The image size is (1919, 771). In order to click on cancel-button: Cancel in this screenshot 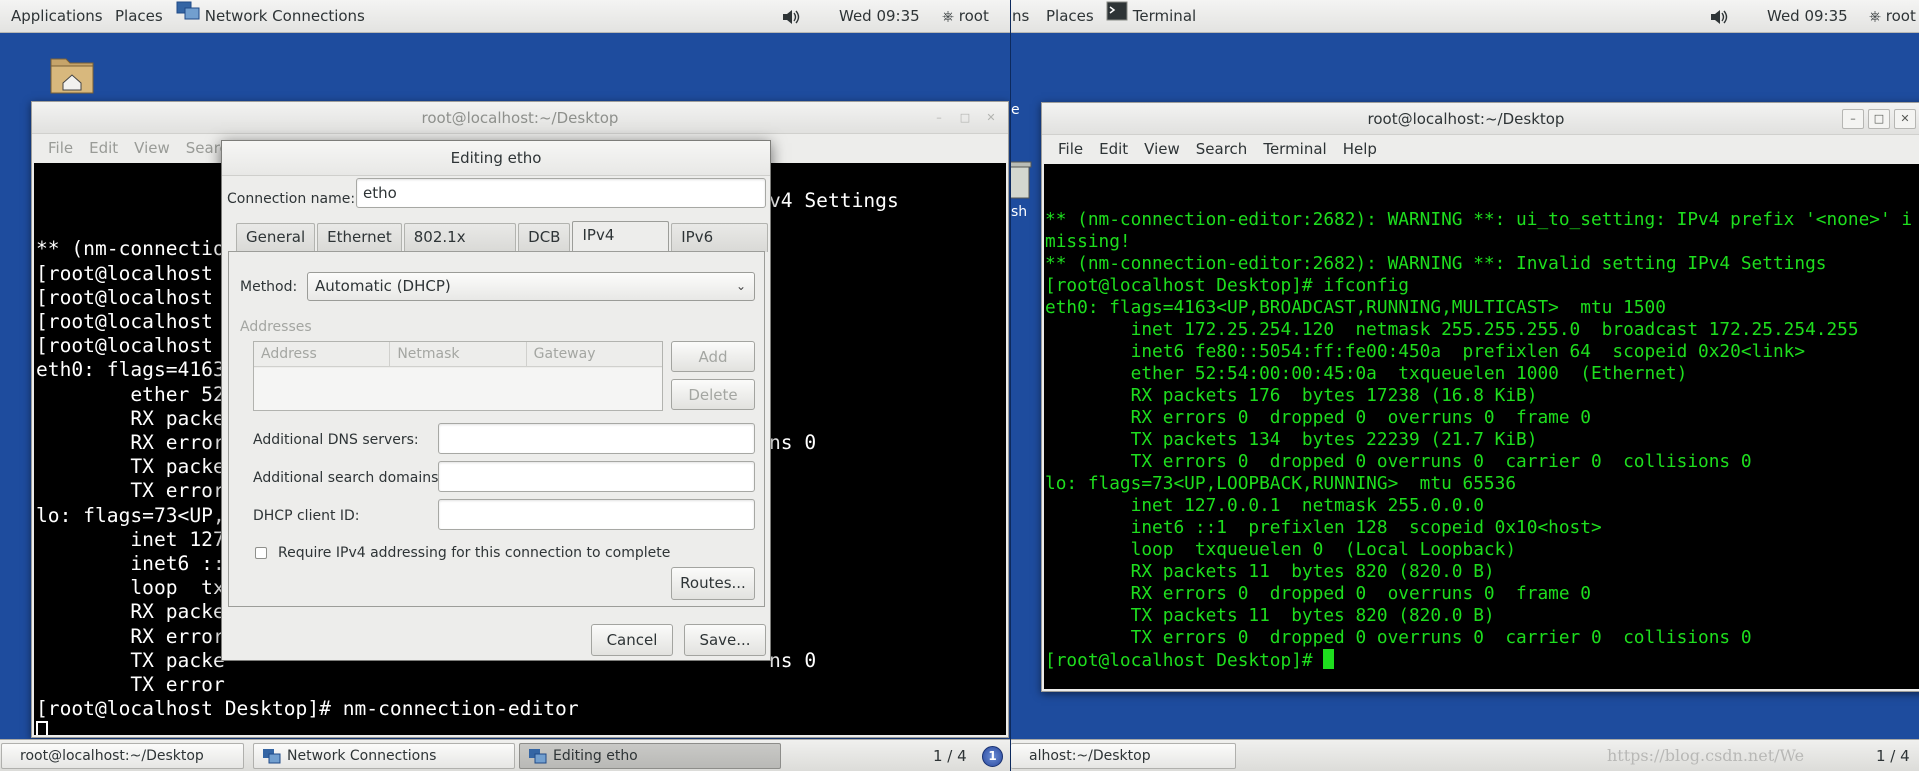, I will do `click(632, 640)`.